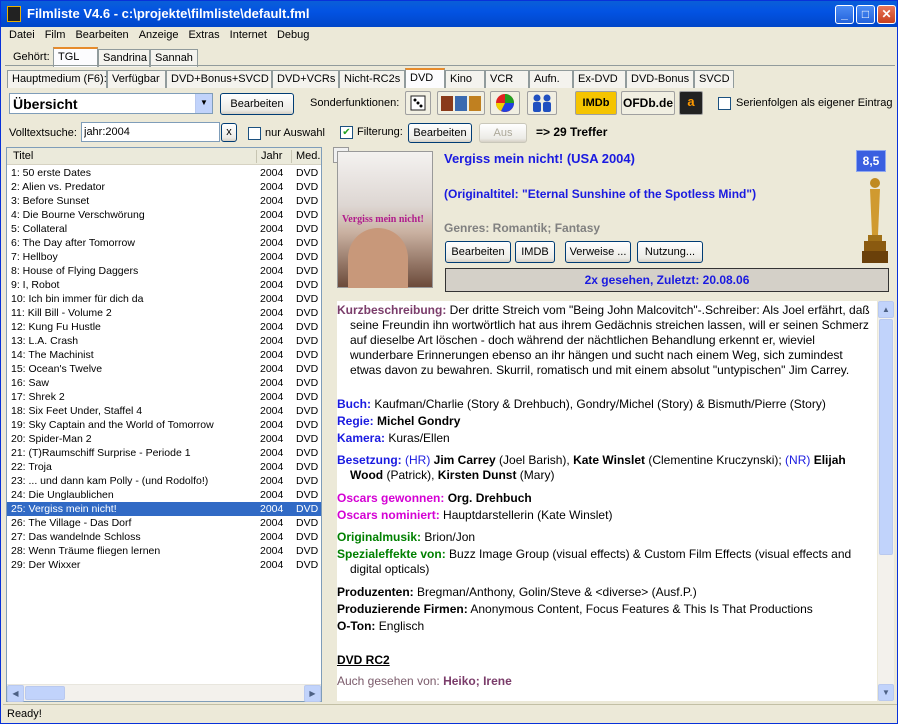  Describe the element at coordinates (111, 103) in the screenshot. I see `view-select: Übersicht ▼` at that location.